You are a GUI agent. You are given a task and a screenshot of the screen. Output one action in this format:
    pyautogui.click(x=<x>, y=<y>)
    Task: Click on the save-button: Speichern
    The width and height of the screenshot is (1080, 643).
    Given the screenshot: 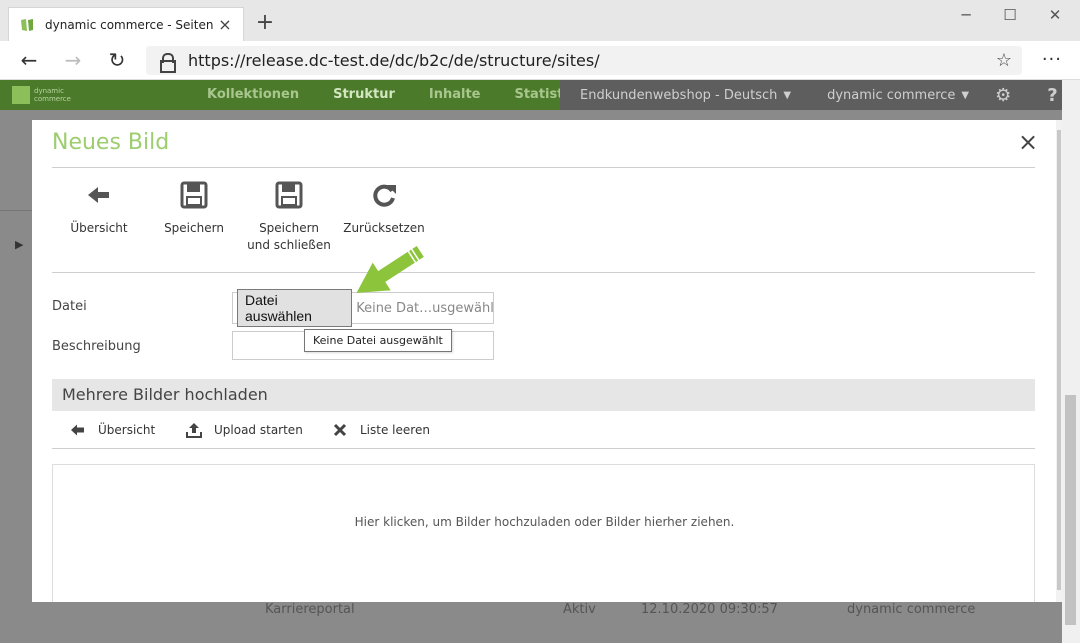 What is the action you would take?
    pyautogui.click(x=194, y=208)
    